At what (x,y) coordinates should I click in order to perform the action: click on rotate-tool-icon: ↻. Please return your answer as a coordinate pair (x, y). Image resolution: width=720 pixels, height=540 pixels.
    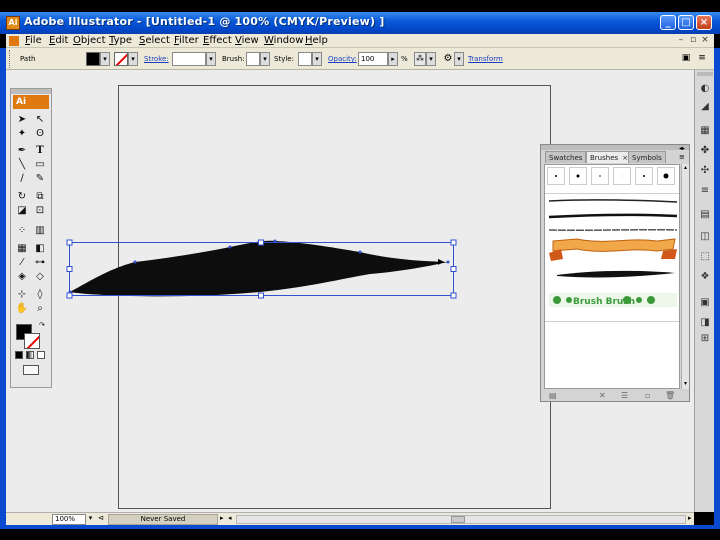
    Looking at the image, I should click on (22, 196).